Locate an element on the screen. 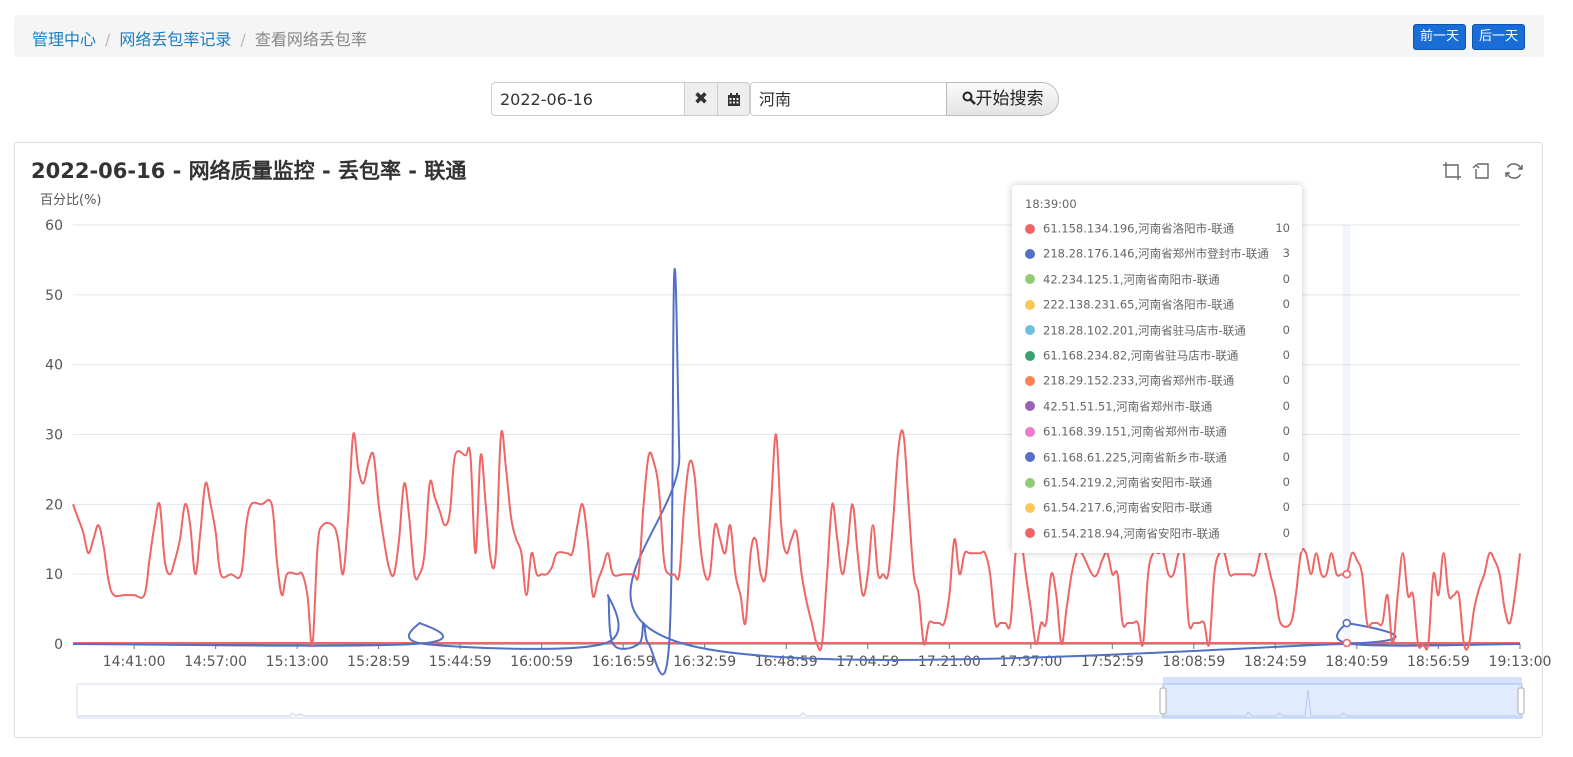  tooltip-series-name: 222.138.231.65,河南省洛阳市-联通 is located at coordinates (1139, 304).